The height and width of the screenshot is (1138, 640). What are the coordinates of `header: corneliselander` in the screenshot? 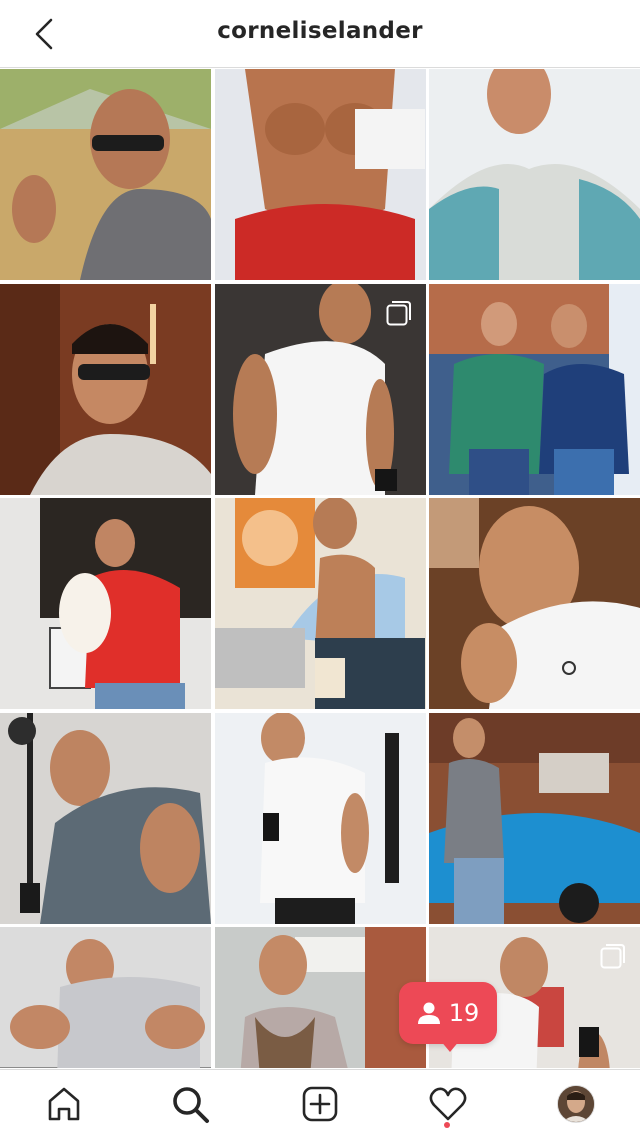 It's located at (320, 34).